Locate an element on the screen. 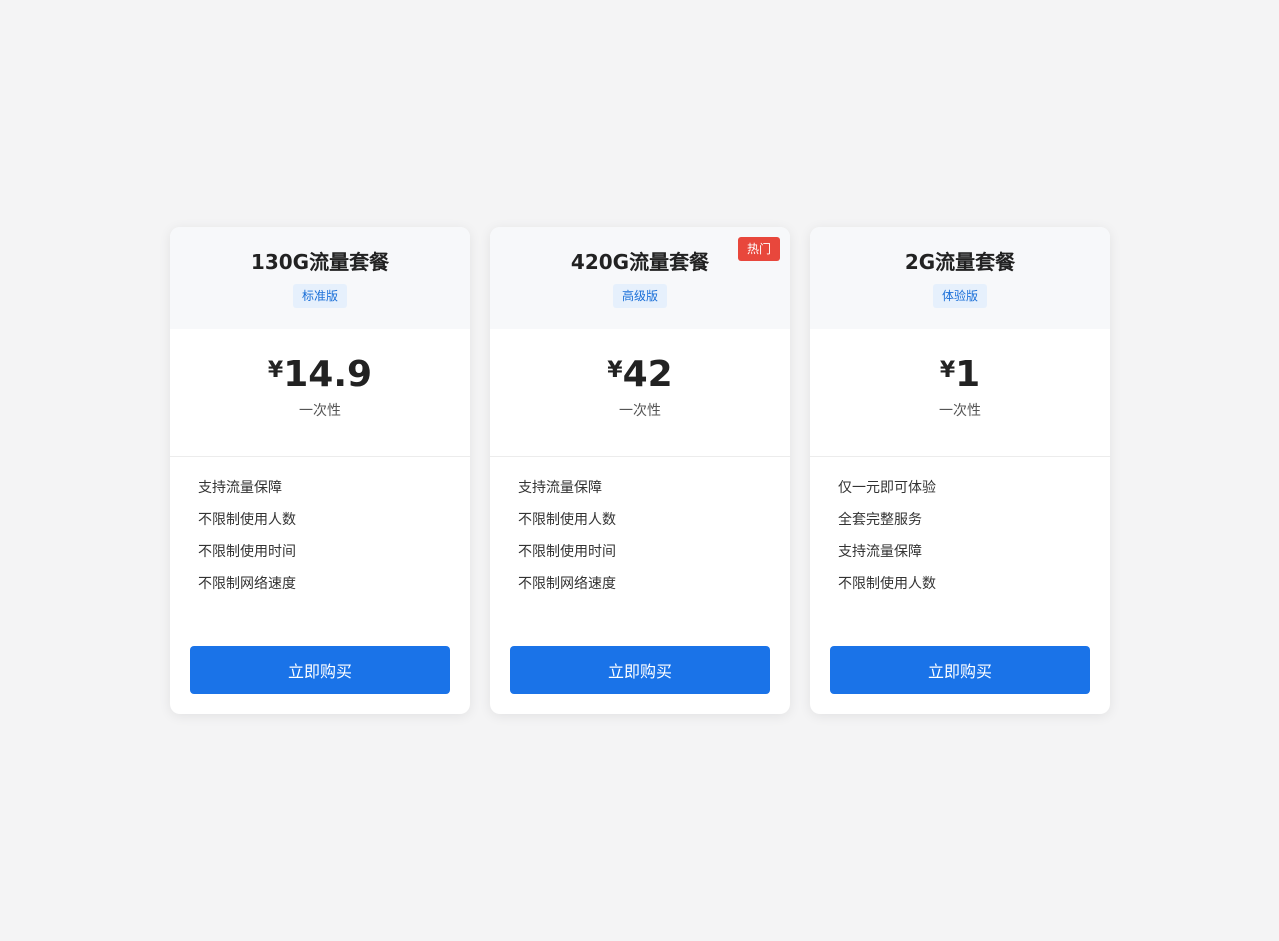  plan-price: ¥1 is located at coordinates (960, 375).